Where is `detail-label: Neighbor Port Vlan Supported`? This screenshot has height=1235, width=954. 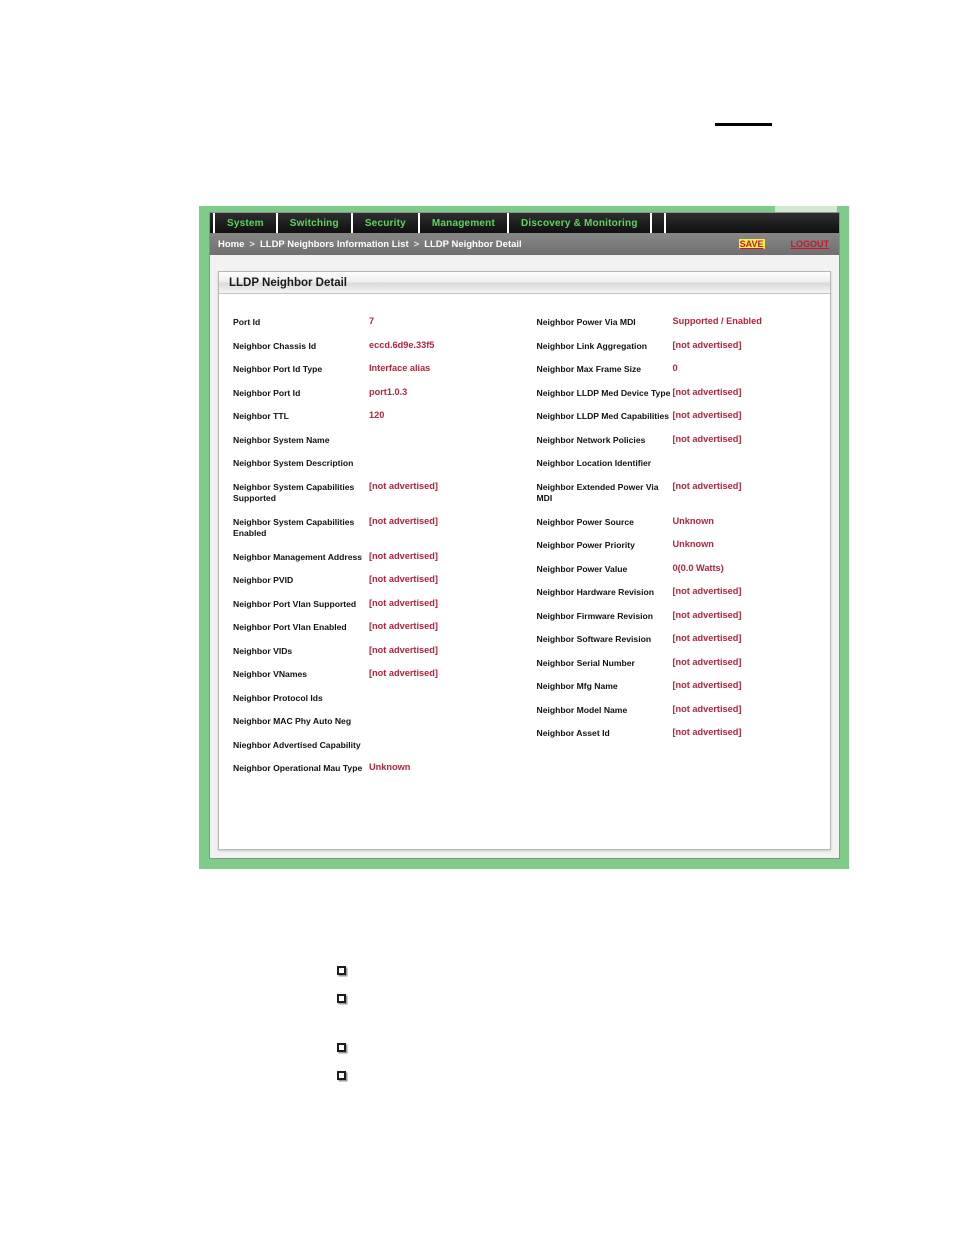
detail-label: Neighbor Port Vlan Supported is located at coordinates (295, 603).